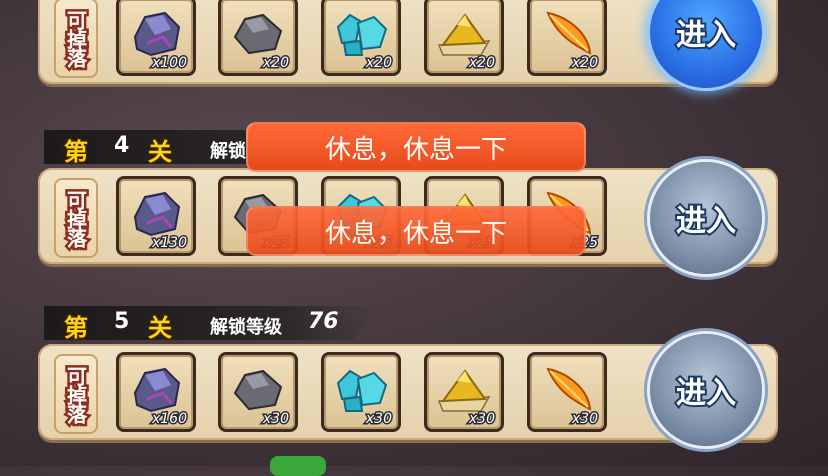  Describe the element at coordinates (298, 466) in the screenshot. I see `bottom-button` at that location.